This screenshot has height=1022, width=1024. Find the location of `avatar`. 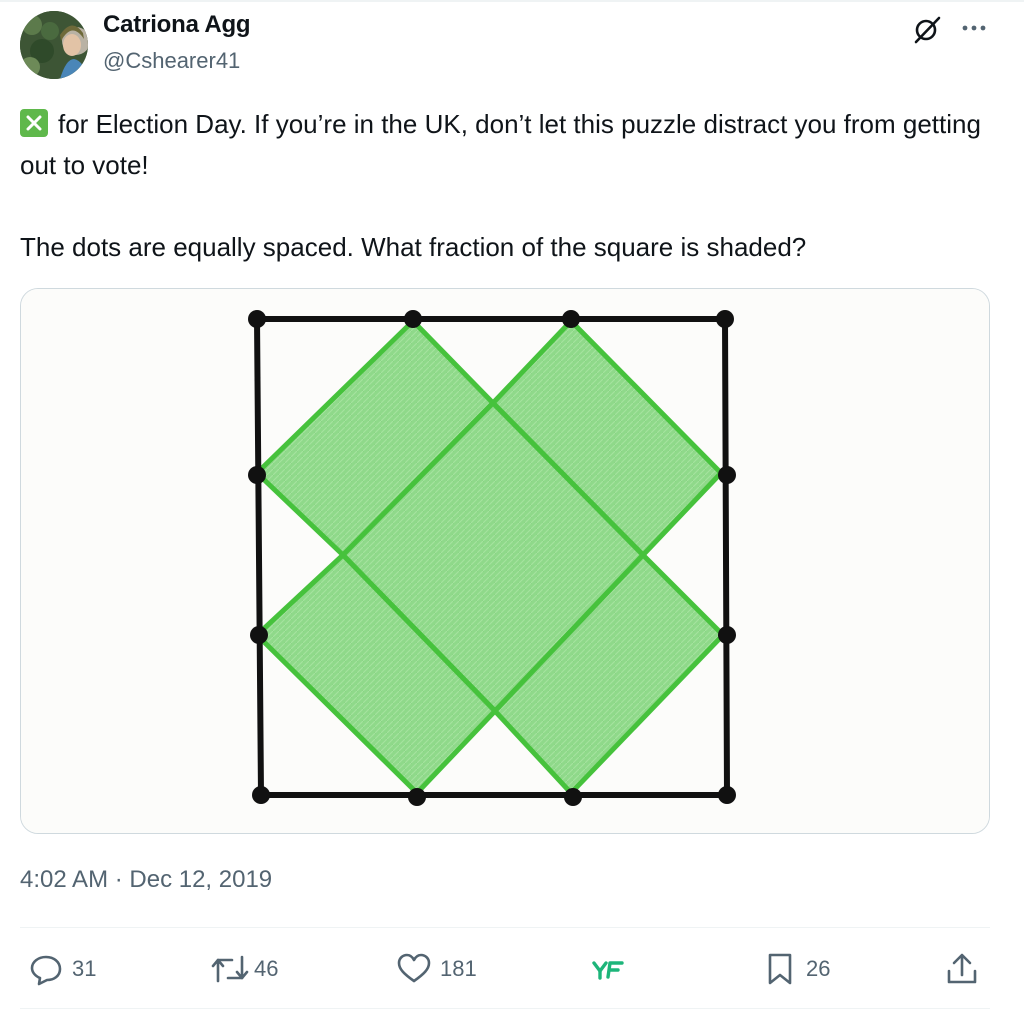

avatar is located at coordinates (54, 45).